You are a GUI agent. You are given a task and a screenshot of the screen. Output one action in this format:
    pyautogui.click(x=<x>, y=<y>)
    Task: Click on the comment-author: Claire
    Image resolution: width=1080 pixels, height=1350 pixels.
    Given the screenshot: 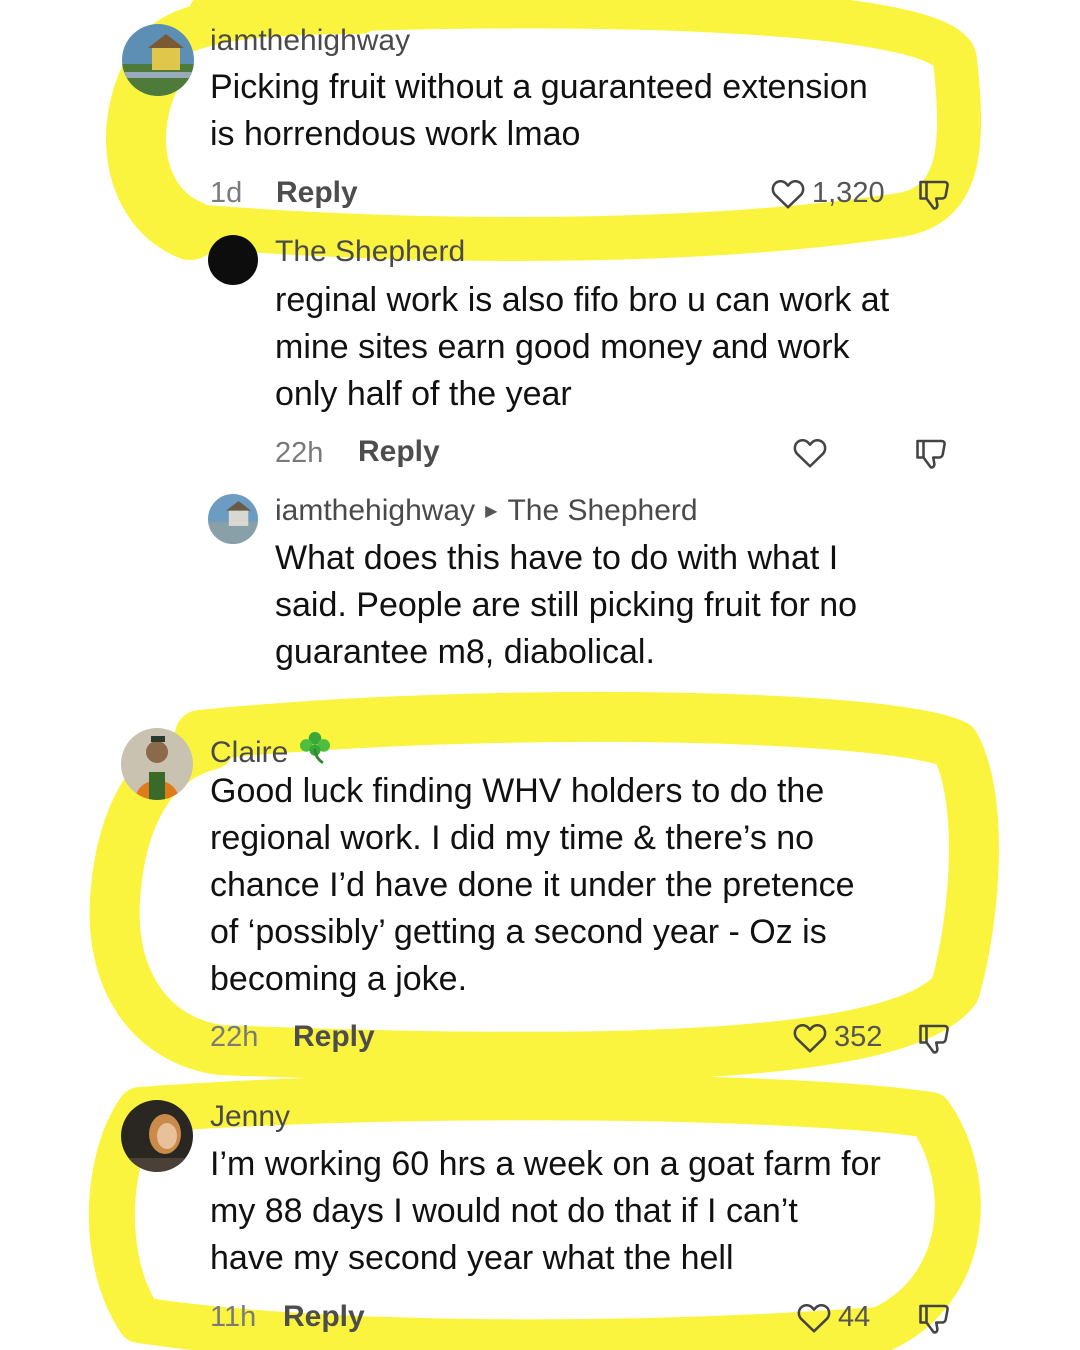 What is the action you would take?
    pyautogui.click(x=249, y=752)
    